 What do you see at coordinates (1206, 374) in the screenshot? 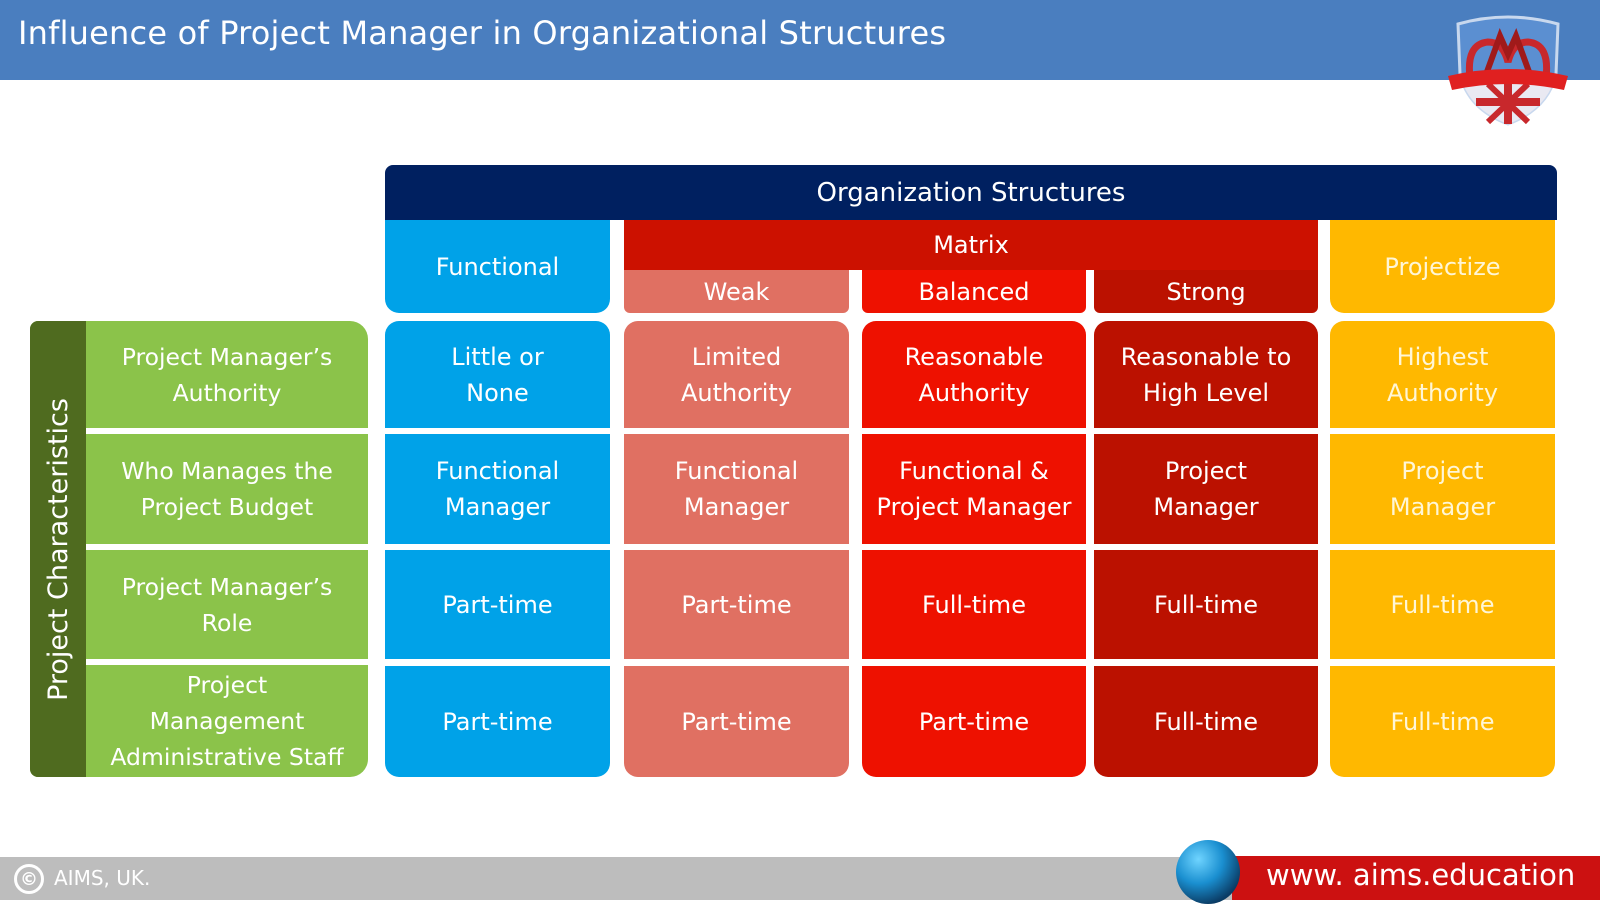
I see `cell-authority-strong: Reasonable to High Level` at bounding box center [1206, 374].